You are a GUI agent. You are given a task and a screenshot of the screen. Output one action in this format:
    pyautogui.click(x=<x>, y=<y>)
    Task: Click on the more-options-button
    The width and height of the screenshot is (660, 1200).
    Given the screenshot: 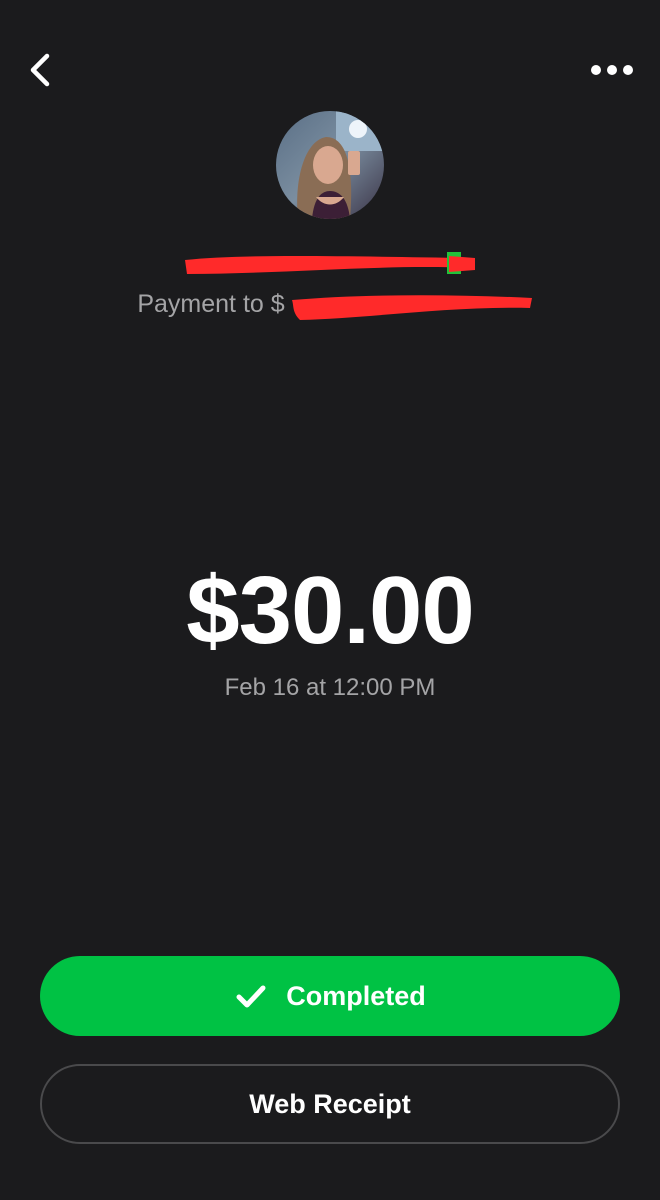 What is the action you would take?
    pyautogui.click(x=612, y=70)
    